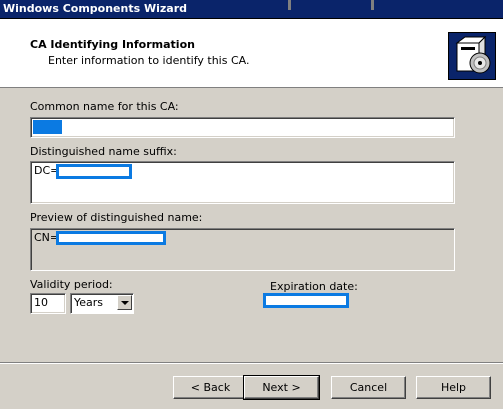 This screenshot has height=409, width=503. Describe the element at coordinates (89, 302) in the screenshot. I see `validity-unit-value: Years` at that location.